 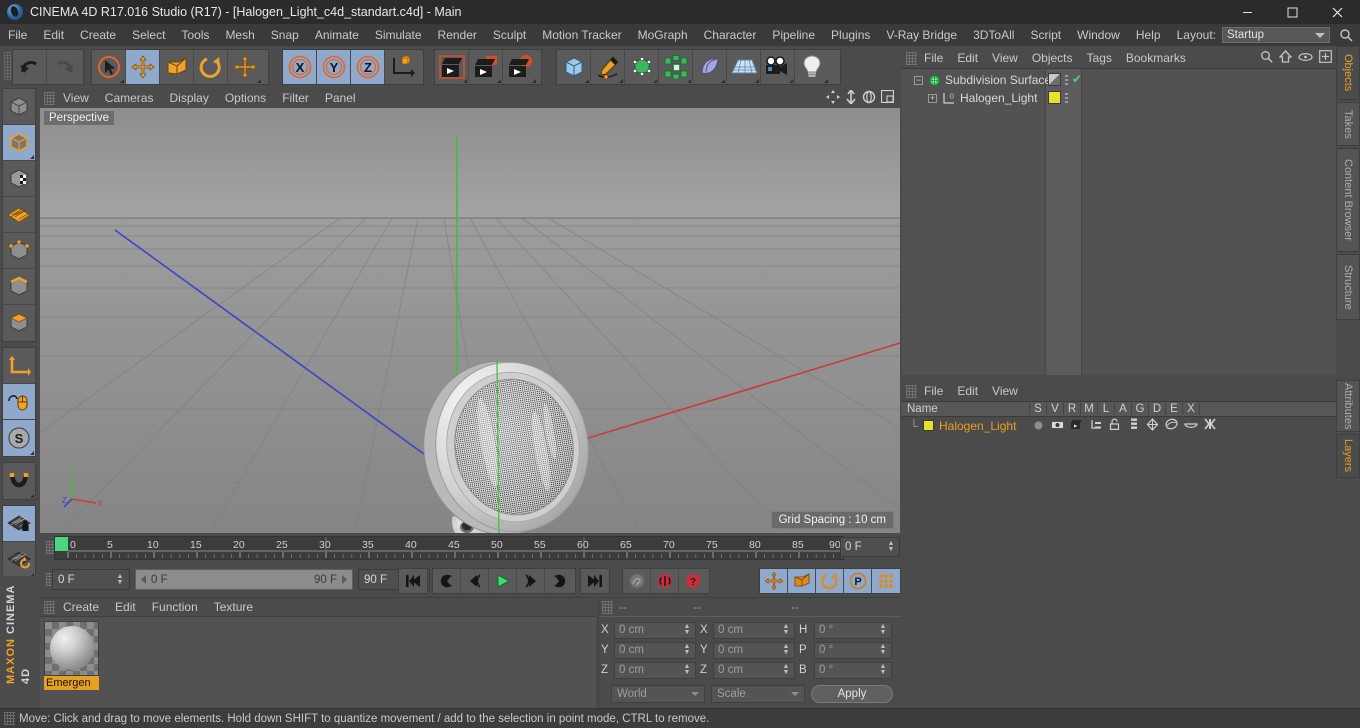 What do you see at coordinates (211, 67) in the screenshot?
I see `rotate-icon` at bounding box center [211, 67].